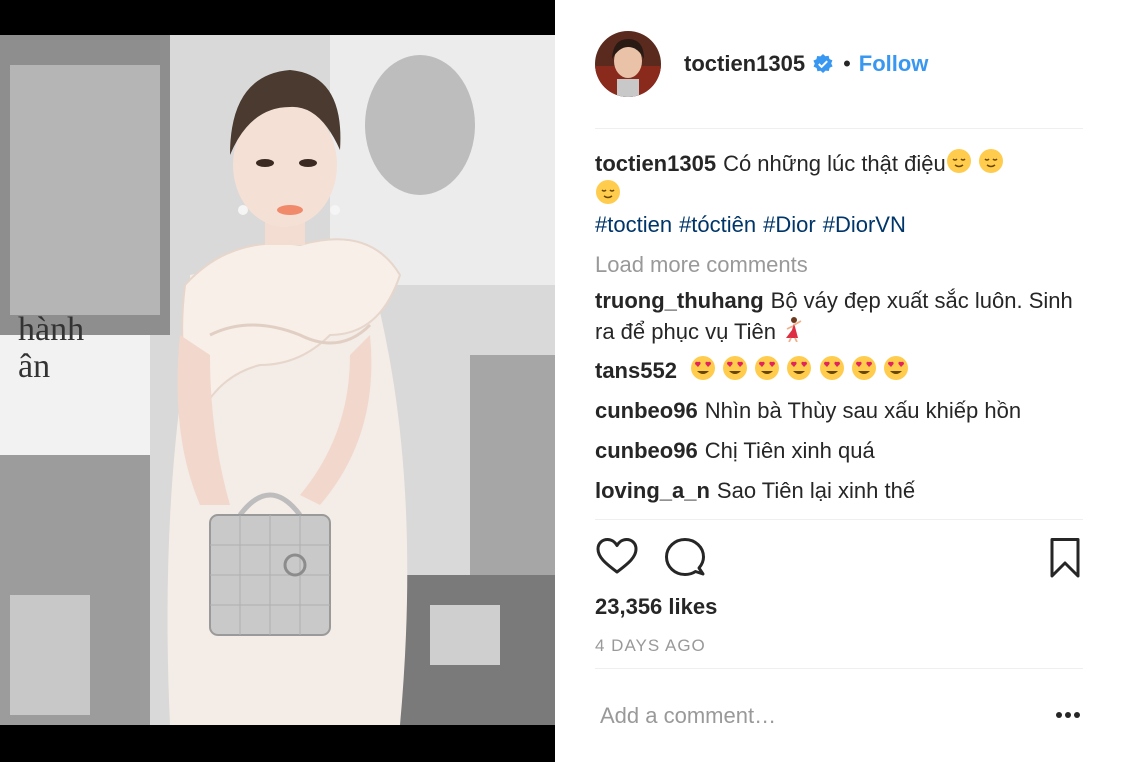 The height and width of the screenshot is (762, 1122). Describe the element at coordinates (839, 128) in the screenshot. I see `header-divider` at that location.